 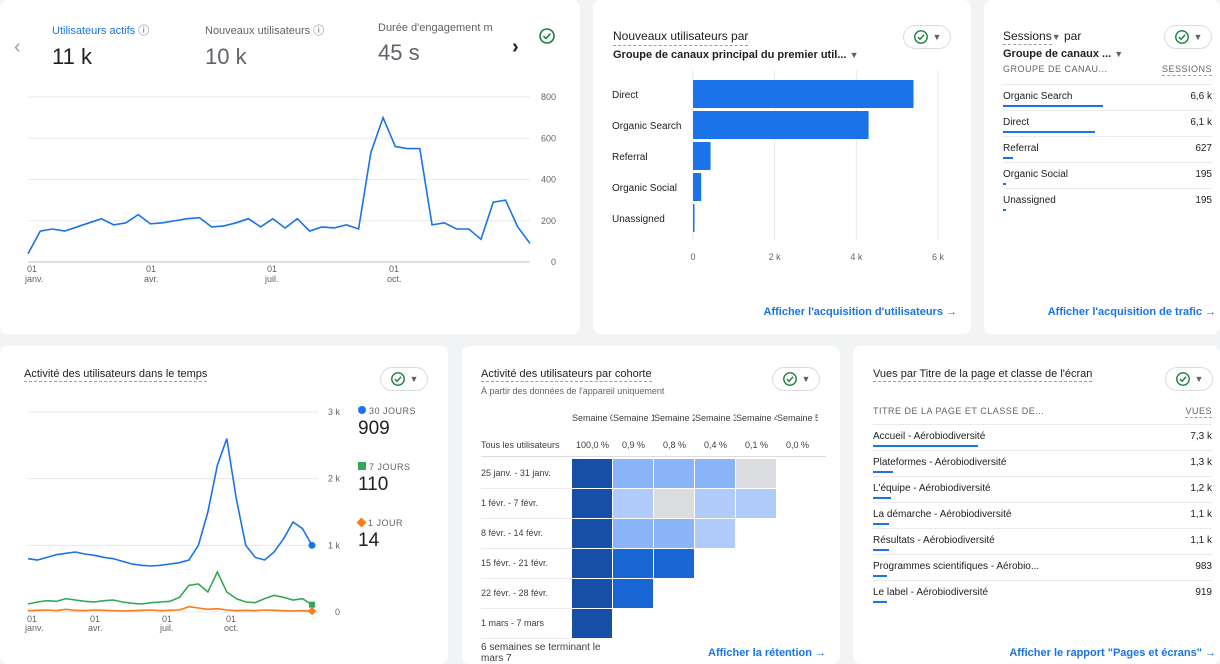 I want to click on table-row: La démarche - Aérobiodiversité 1,1 k, so click(x=1042, y=515).